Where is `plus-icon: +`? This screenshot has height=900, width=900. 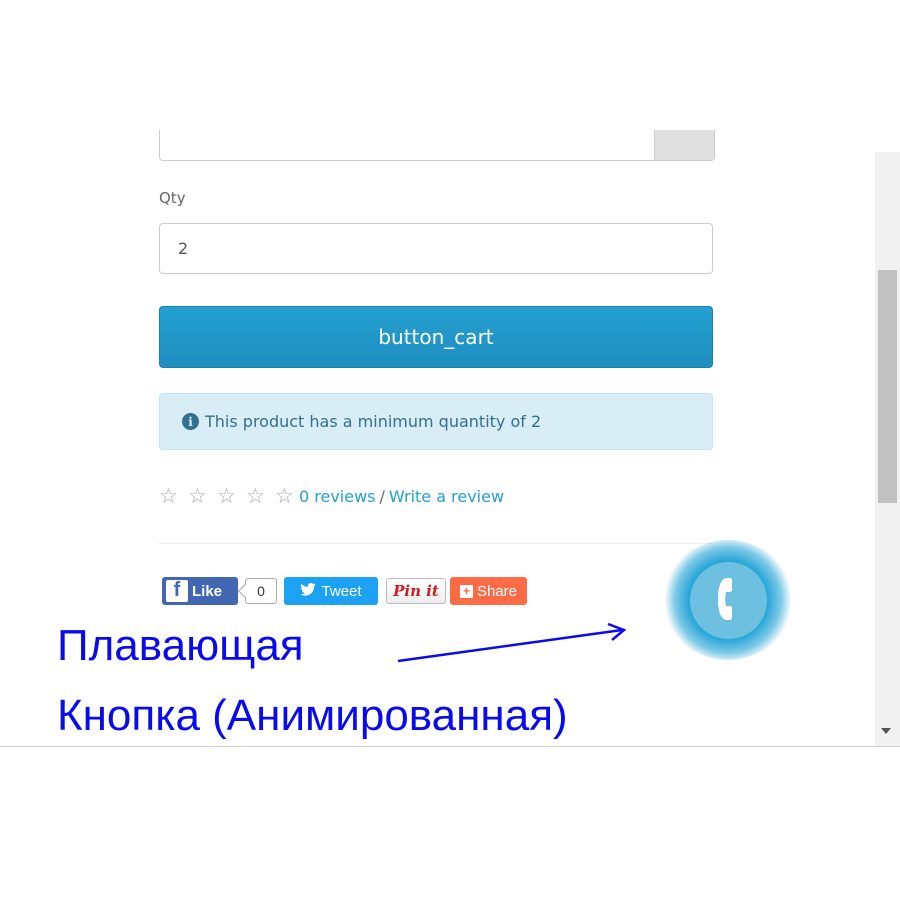 plus-icon: + is located at coordinates (466, 591).